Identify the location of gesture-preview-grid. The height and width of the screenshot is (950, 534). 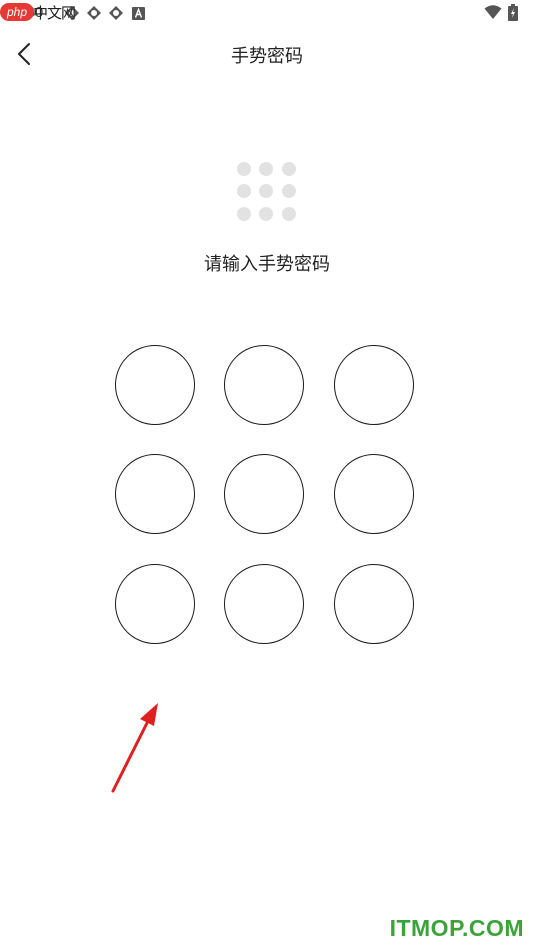
(267, 192).